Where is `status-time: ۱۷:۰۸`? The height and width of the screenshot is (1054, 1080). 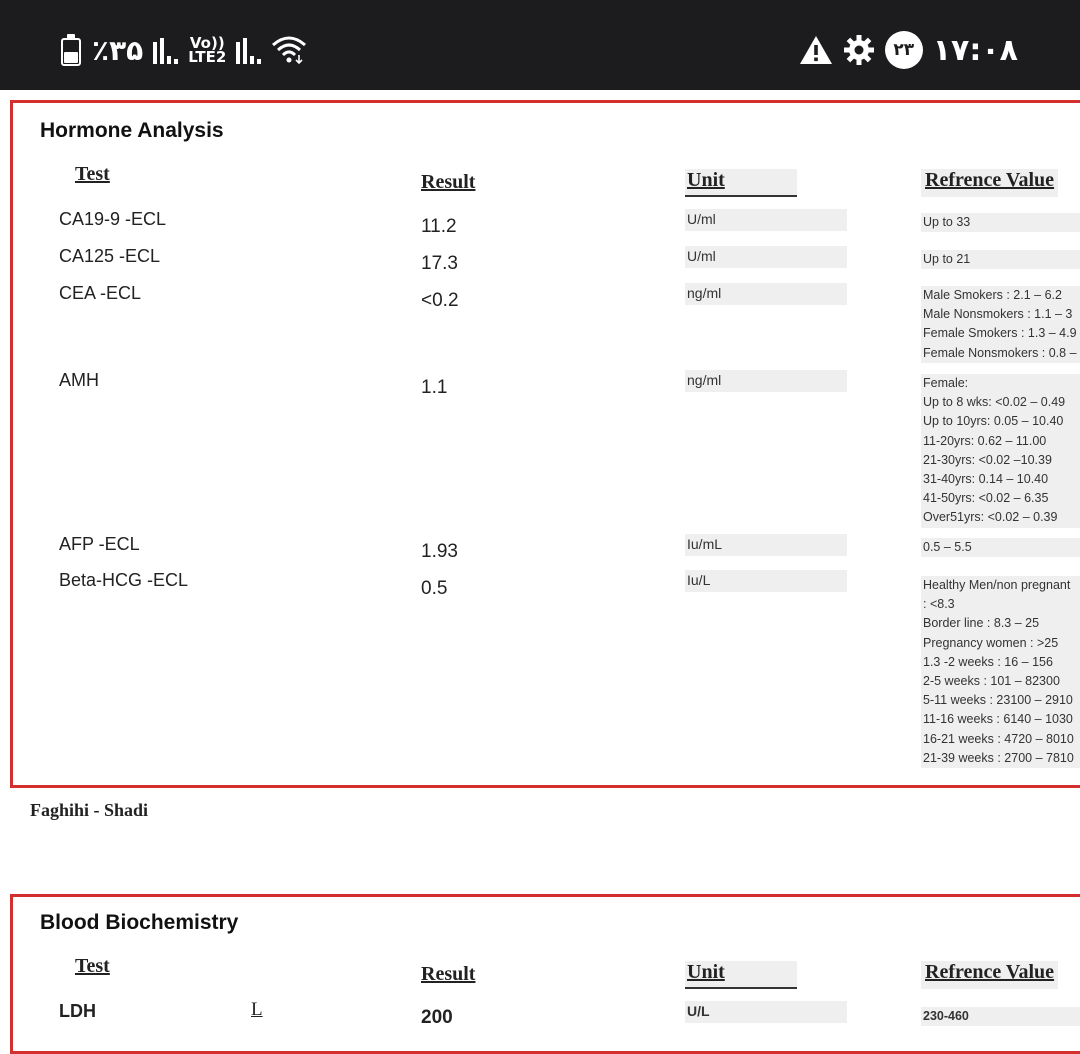
status-time: ۱۷:۰۸ is located at coordinates (975, 50).